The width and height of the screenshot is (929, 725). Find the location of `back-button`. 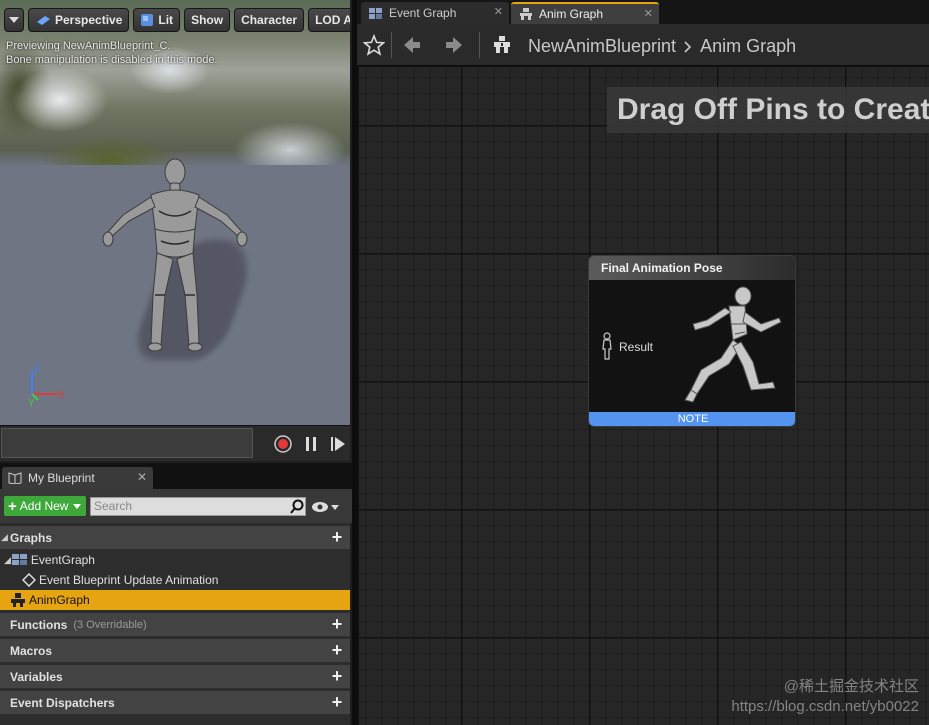

back-button is located at coordinates (412, 45).